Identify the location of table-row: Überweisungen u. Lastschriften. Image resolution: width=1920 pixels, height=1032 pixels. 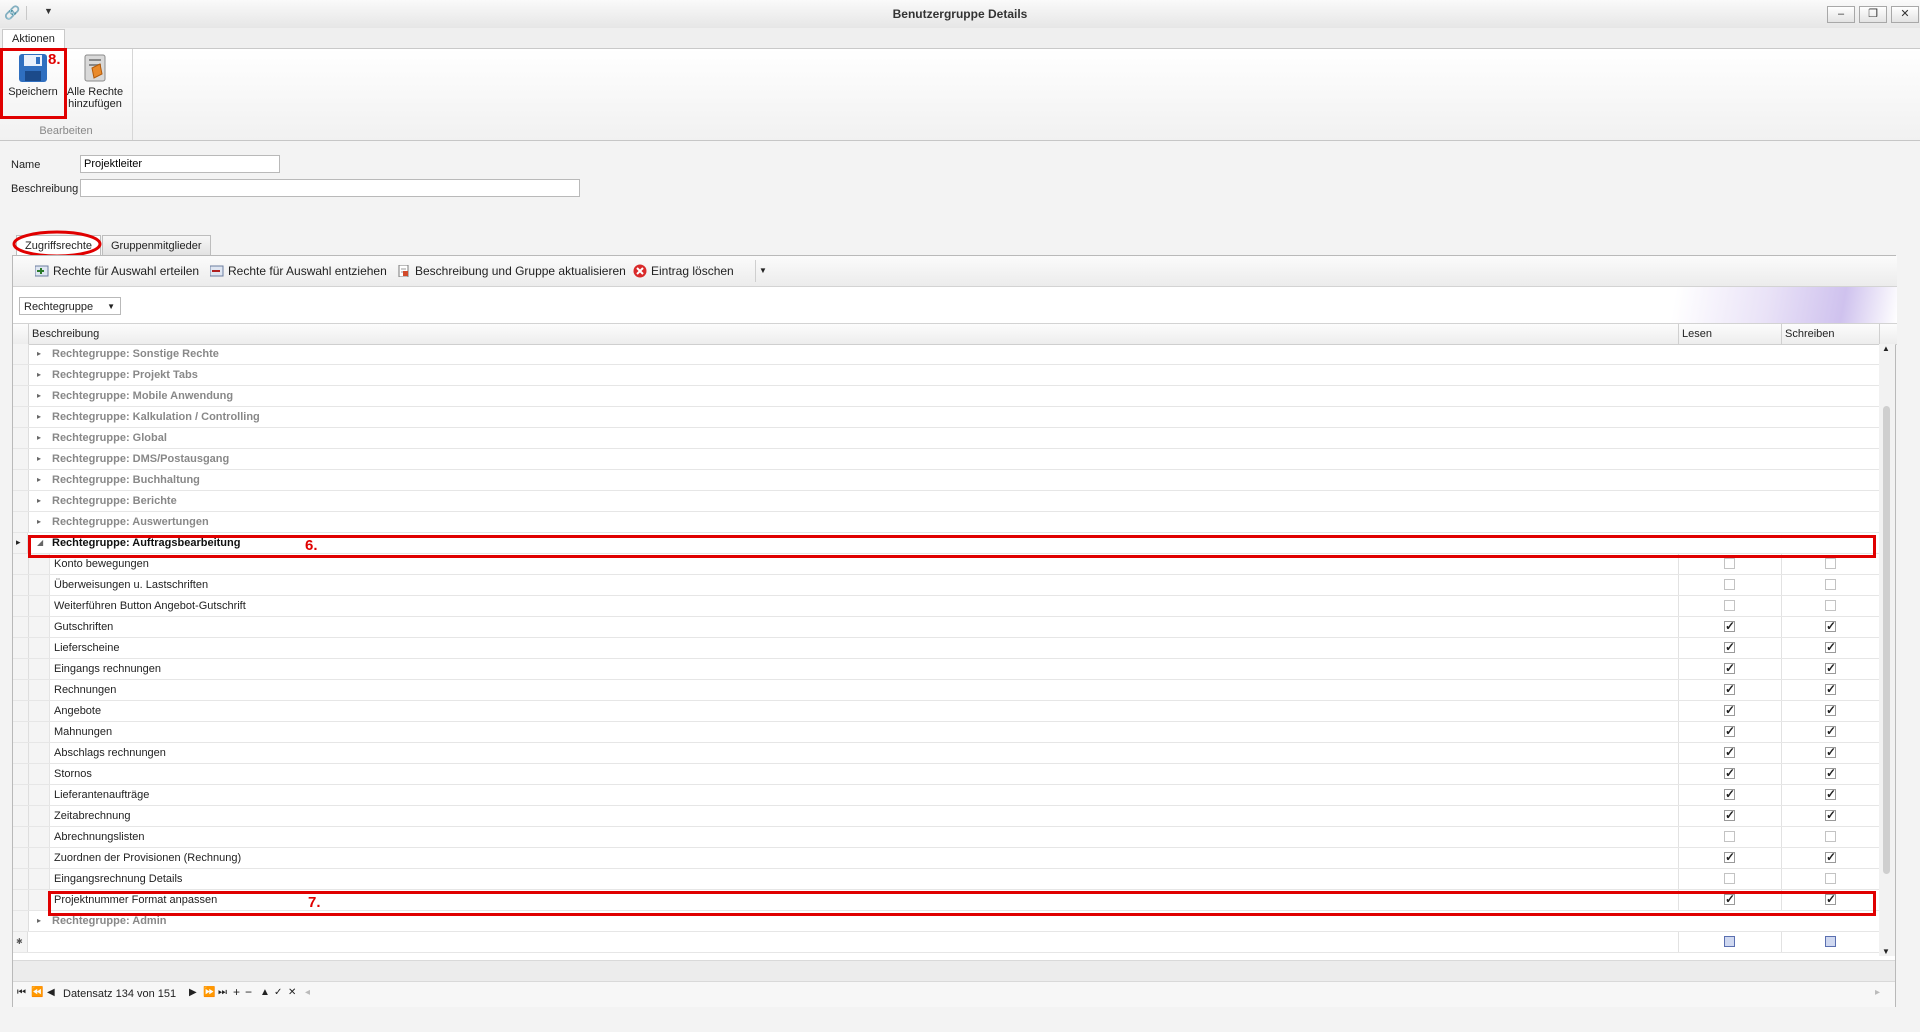
(946, 585).